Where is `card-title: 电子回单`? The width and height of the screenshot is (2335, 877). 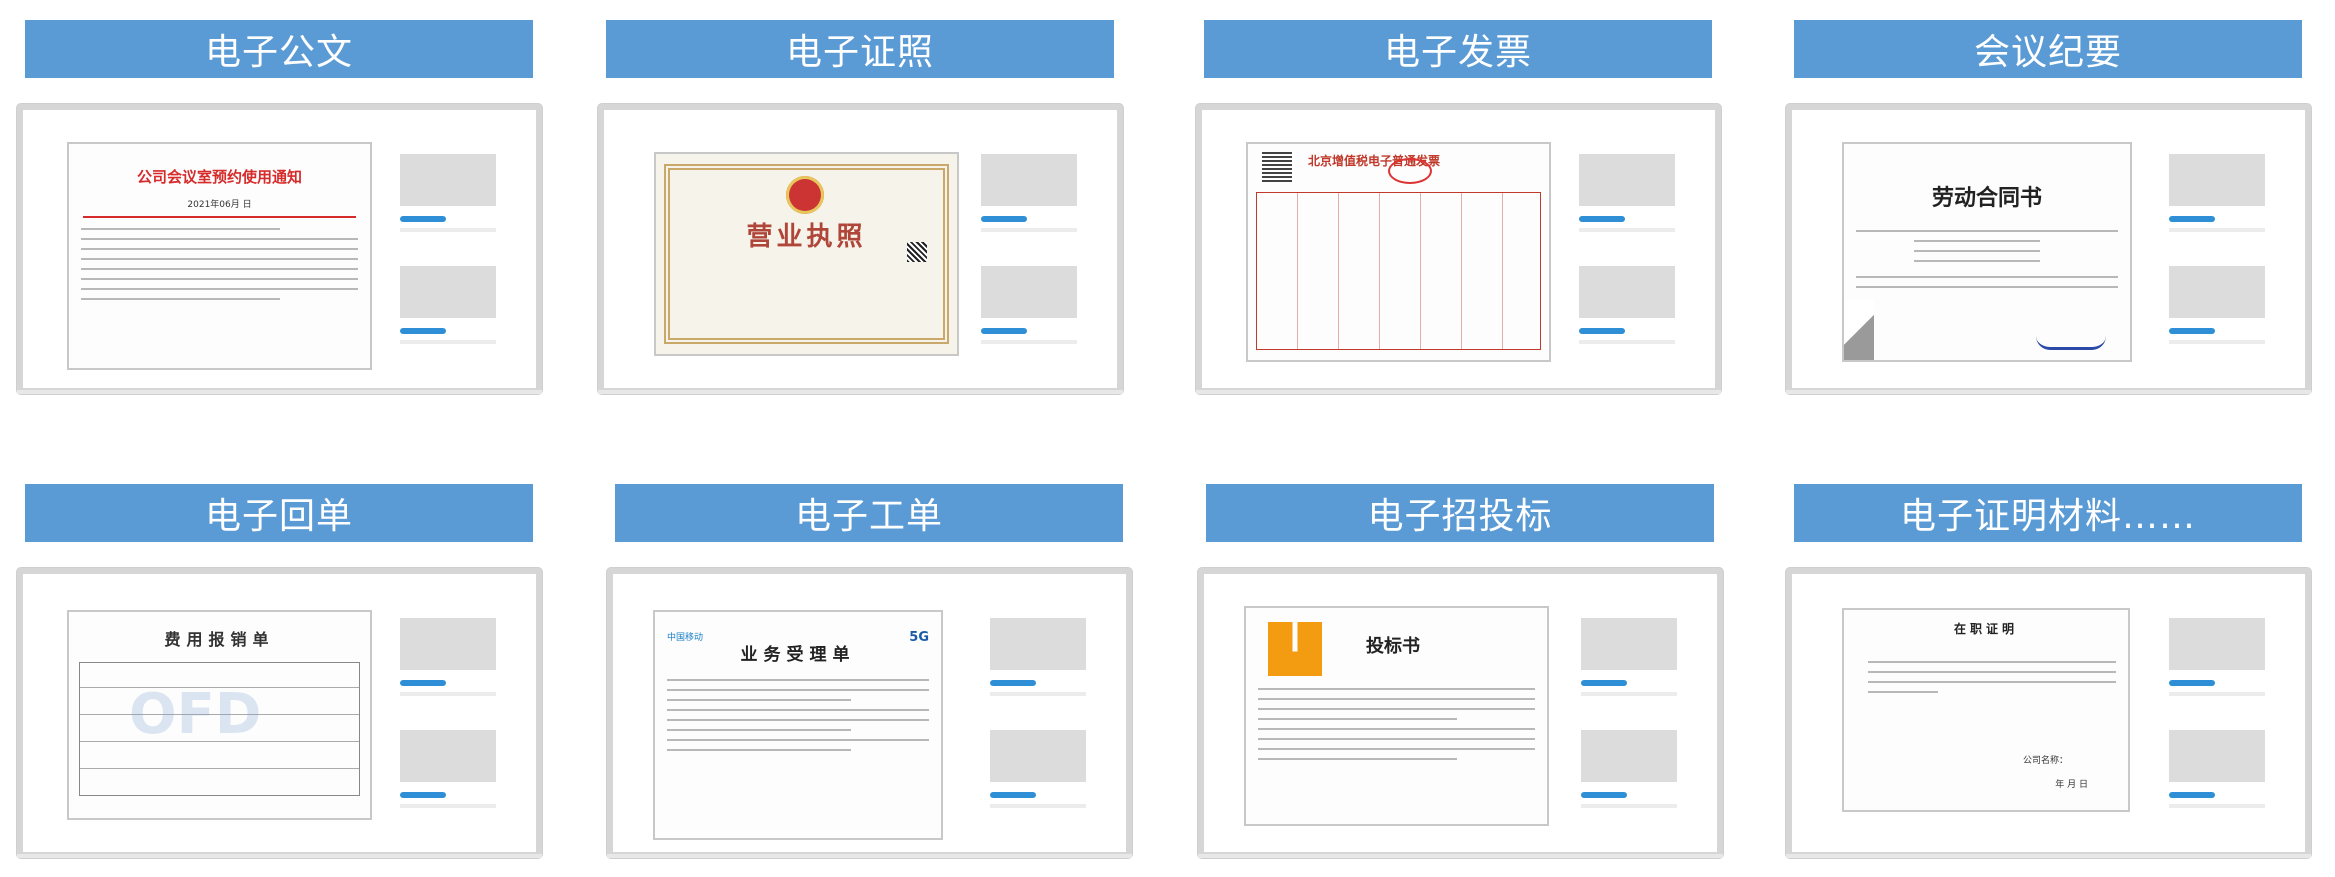
card-title: 电子回单 is located at coordinates (279, 513).